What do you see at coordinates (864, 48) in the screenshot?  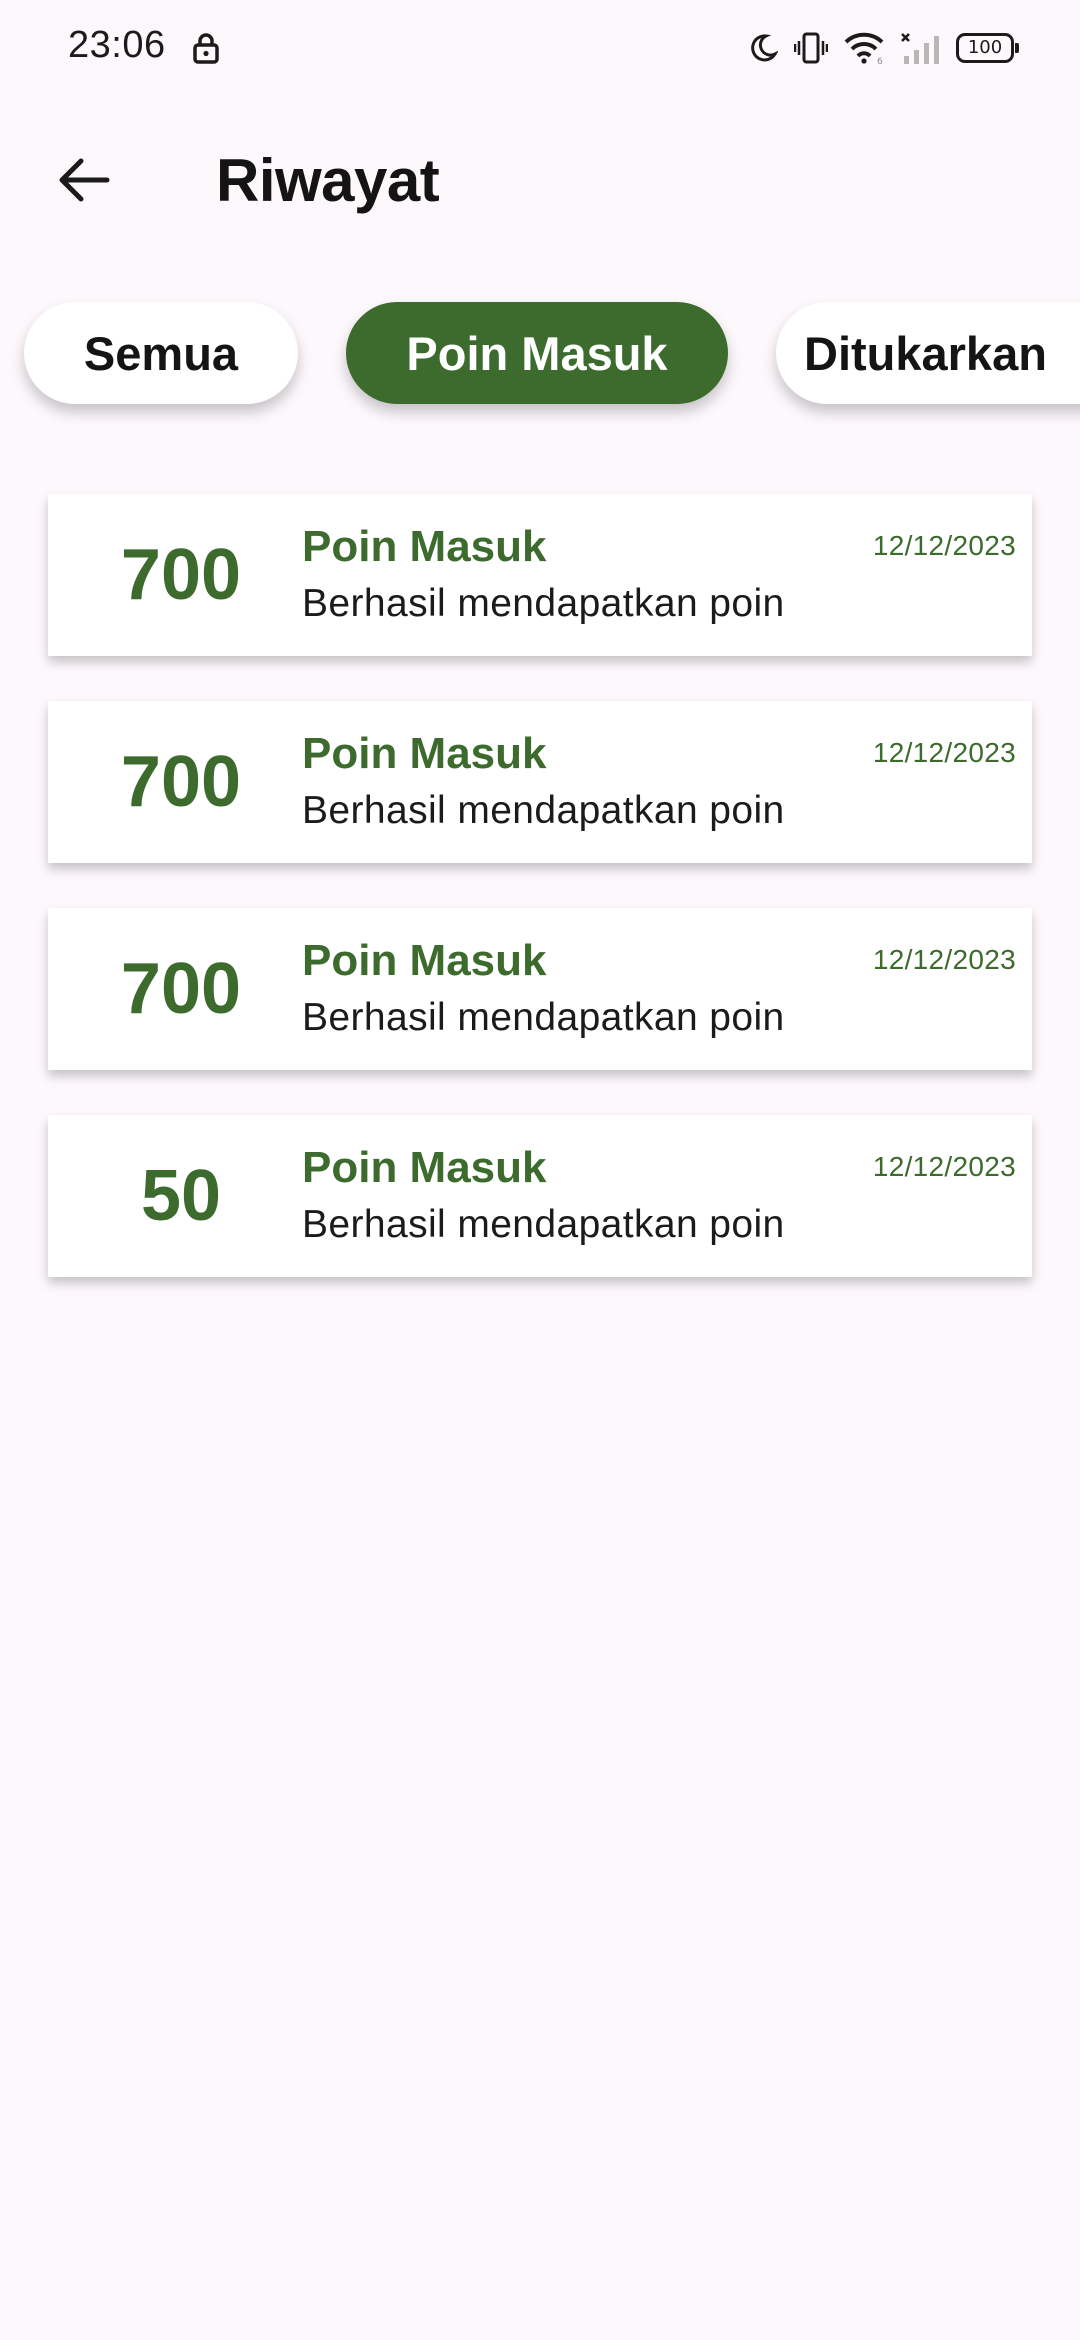 I see `wifi-icon: 6` at bounding box center [864, 48].